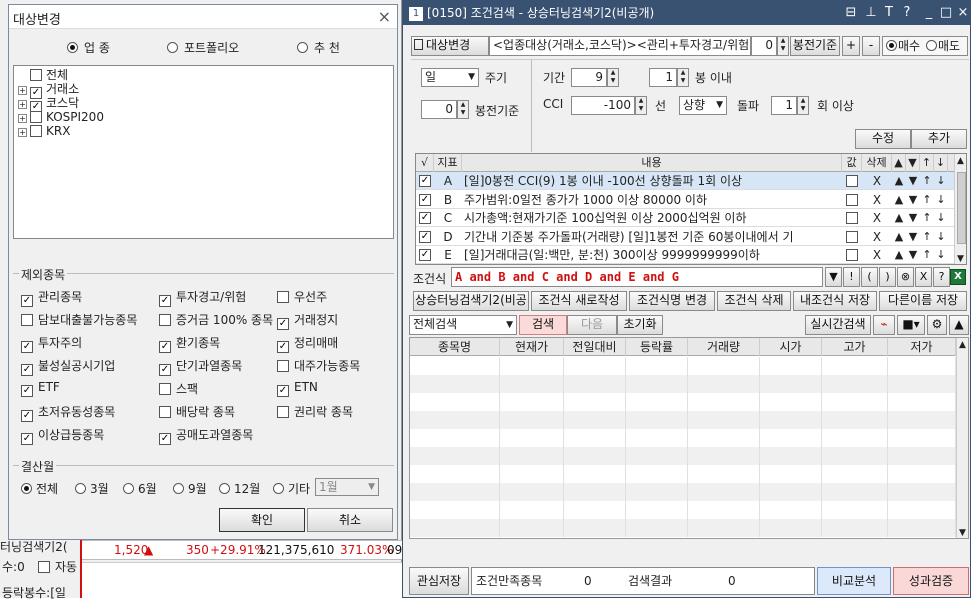 The image size is (971, 601). I want to click on collapse-up-icon: ▲, so click(959, 325).